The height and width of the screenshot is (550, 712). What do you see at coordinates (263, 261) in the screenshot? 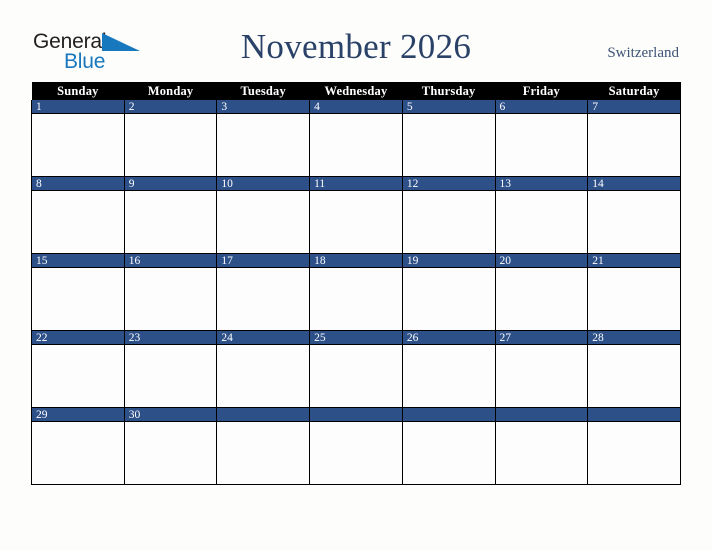
I see `day-number: 17` at bounding box center [263, 261].